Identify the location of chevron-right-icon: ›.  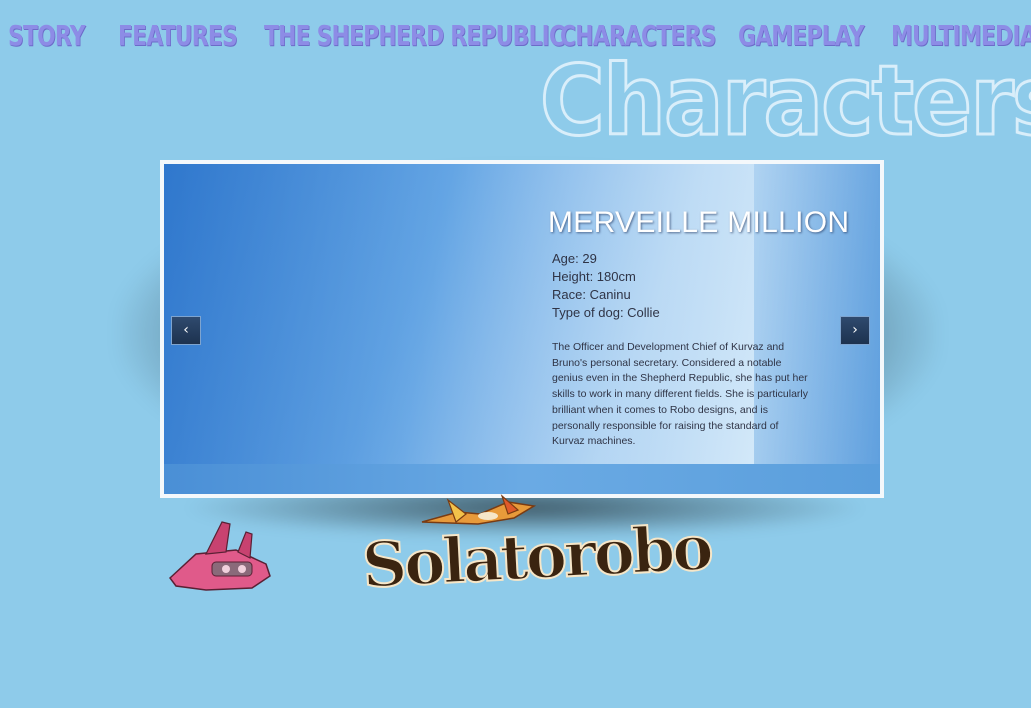
(855, 330).